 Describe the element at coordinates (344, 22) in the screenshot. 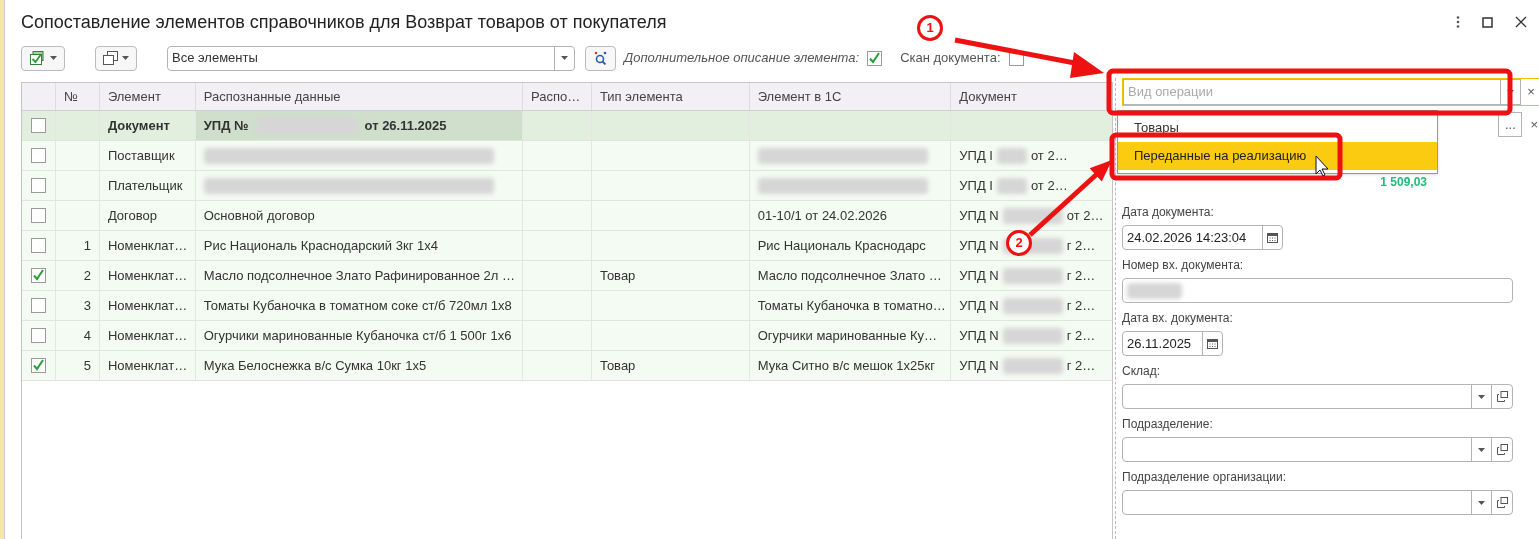

I see `window-title: Сопоставление элементов справочников для Возврат товаров от покупателя` at that location.